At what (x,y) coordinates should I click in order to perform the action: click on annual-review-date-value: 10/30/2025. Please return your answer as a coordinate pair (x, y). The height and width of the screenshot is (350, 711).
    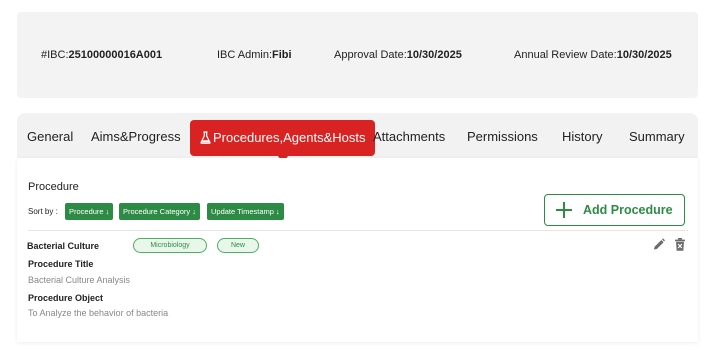
    Looking at the image, I should click on (644, 55).